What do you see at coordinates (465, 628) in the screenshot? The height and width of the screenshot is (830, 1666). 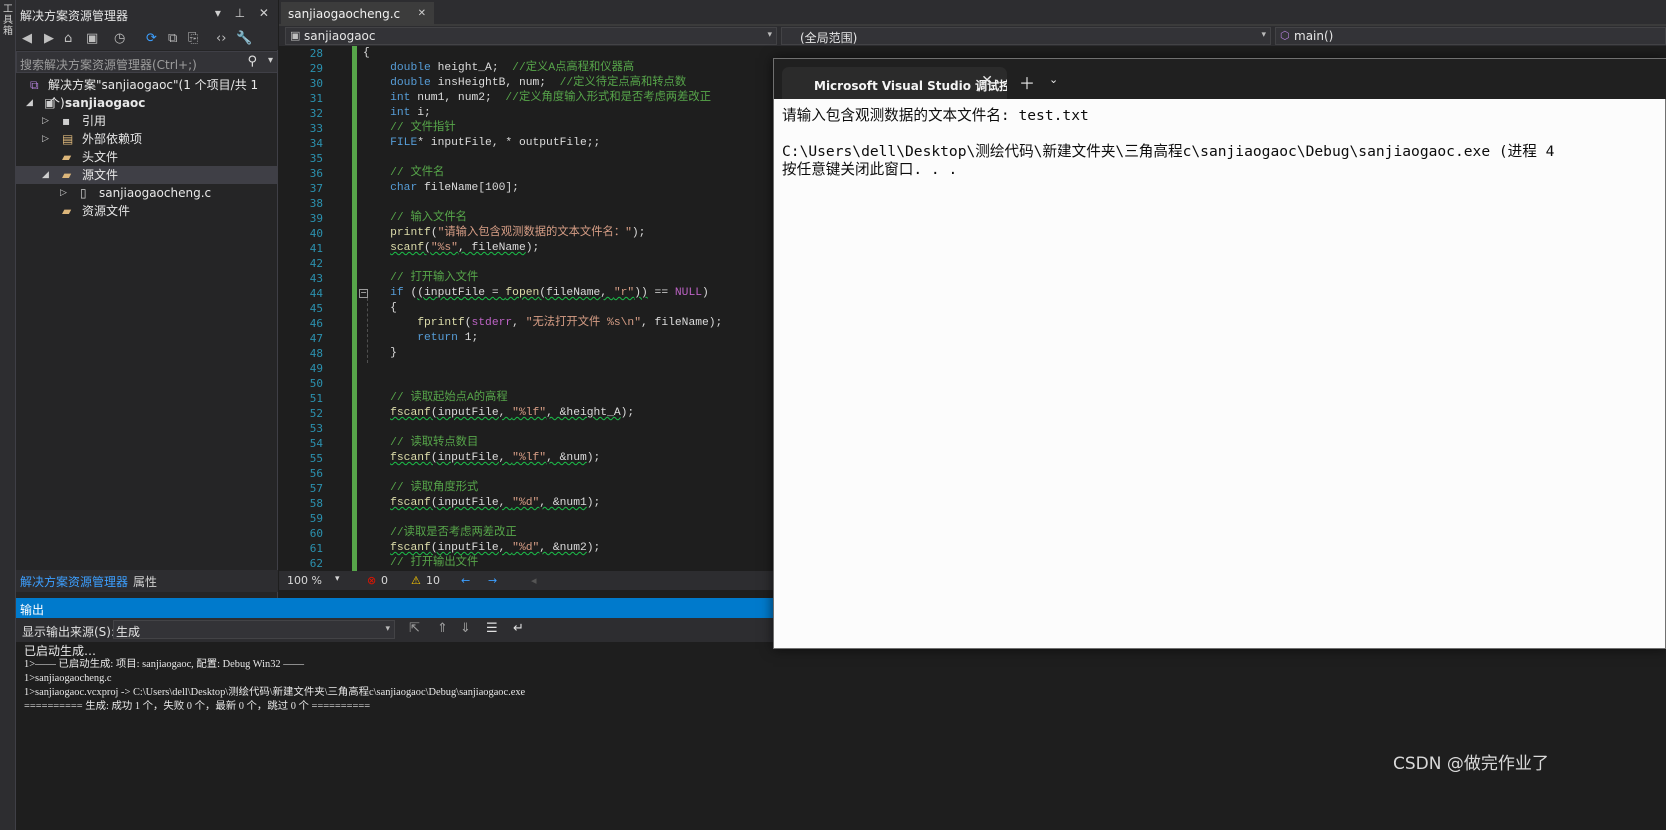 I see `next-message-icon: ⇓` at bounding box center [465, 628].